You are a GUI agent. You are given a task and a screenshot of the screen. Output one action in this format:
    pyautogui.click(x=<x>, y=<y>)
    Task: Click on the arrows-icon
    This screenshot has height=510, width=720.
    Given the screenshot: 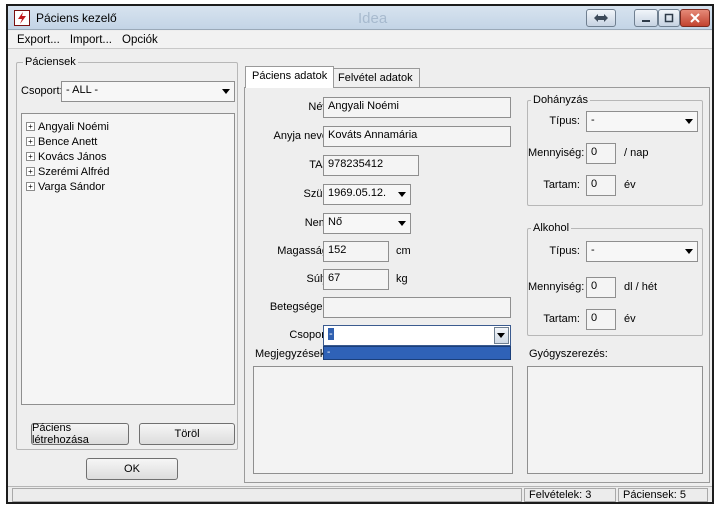 What is the action you would take?
    pyautogui.click(x=601, y=18)
    